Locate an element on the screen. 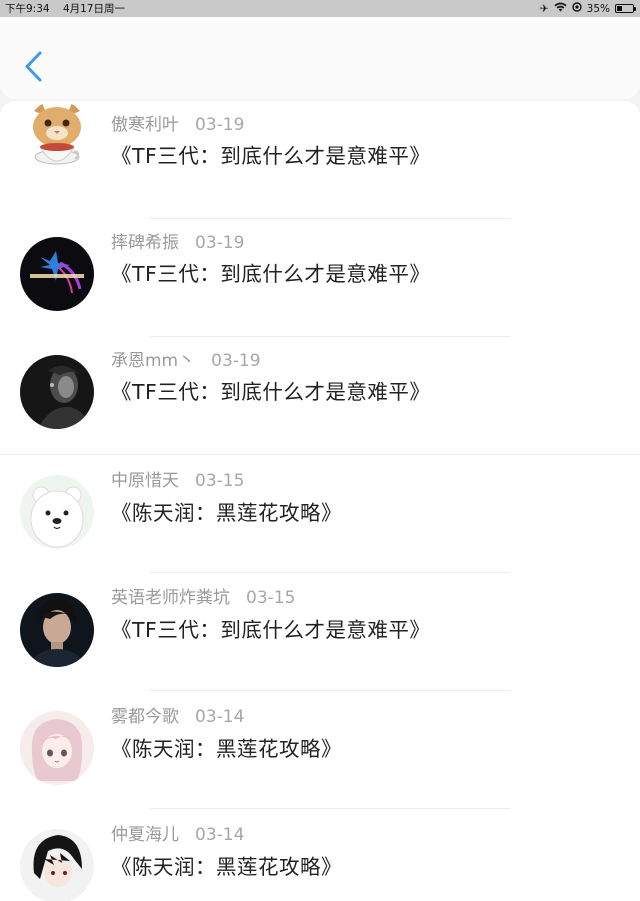 The width and height of the screenshot is (640, 901). header is located at coordinates (320, 58).